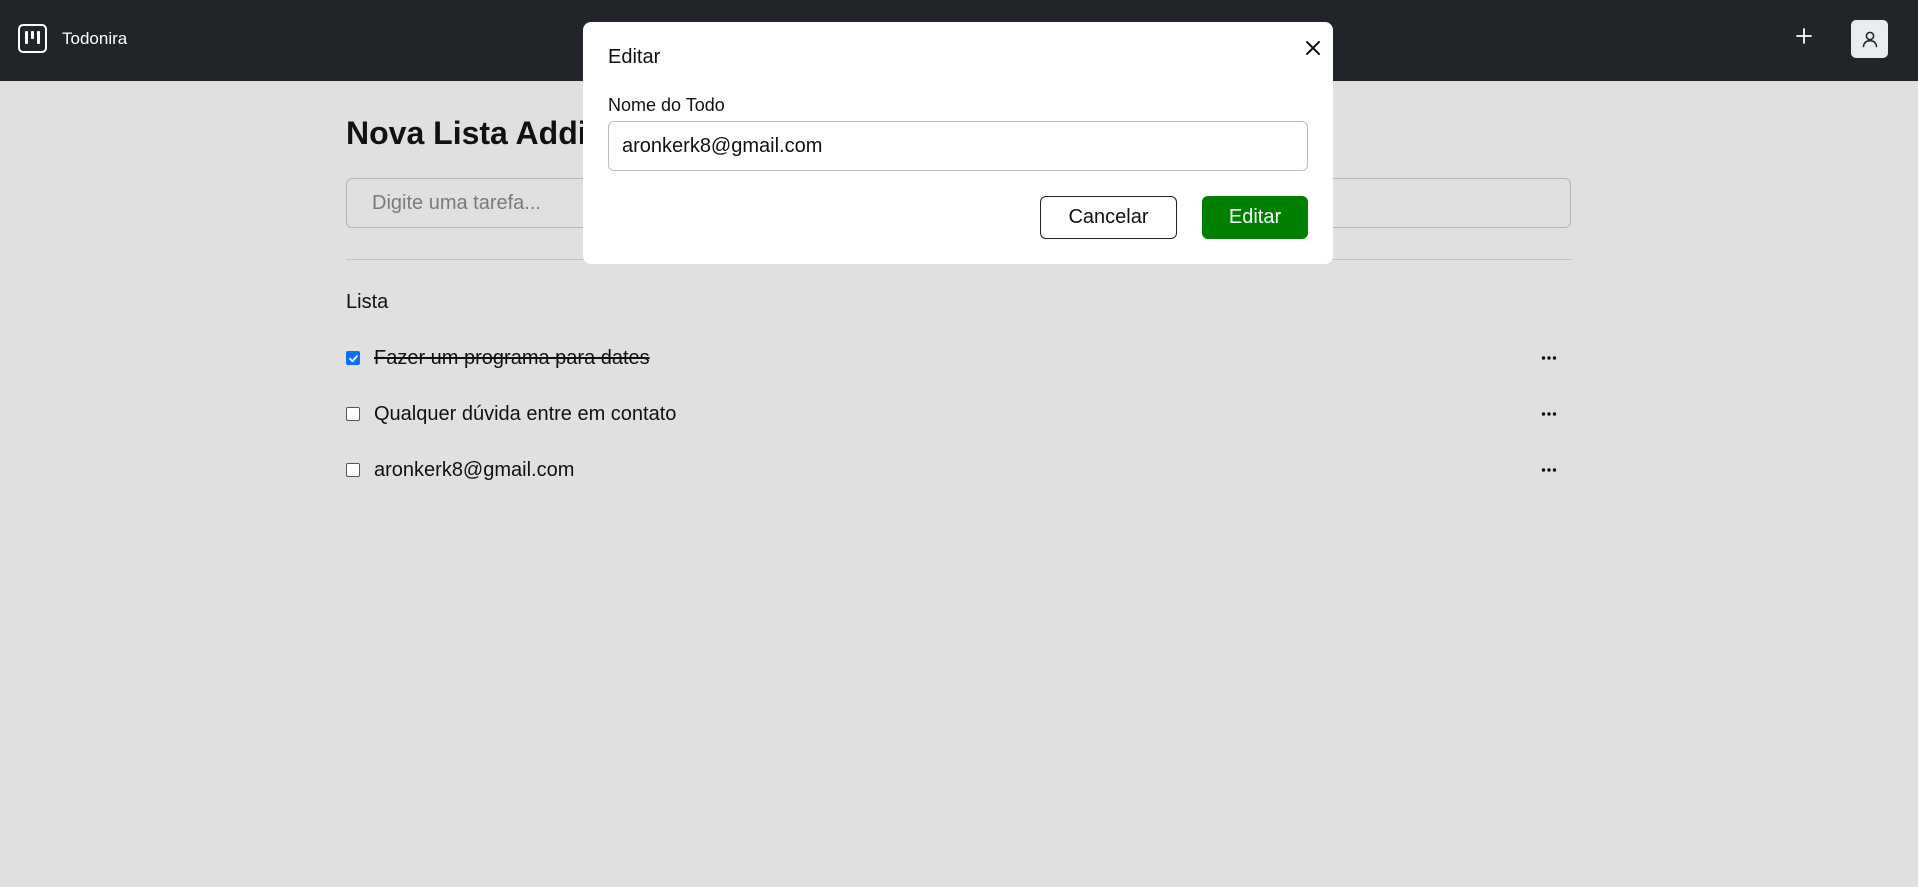 The width and height of the screenshot is (1918, 887). I want to click on kanban-board-icon, so click(32, 38).